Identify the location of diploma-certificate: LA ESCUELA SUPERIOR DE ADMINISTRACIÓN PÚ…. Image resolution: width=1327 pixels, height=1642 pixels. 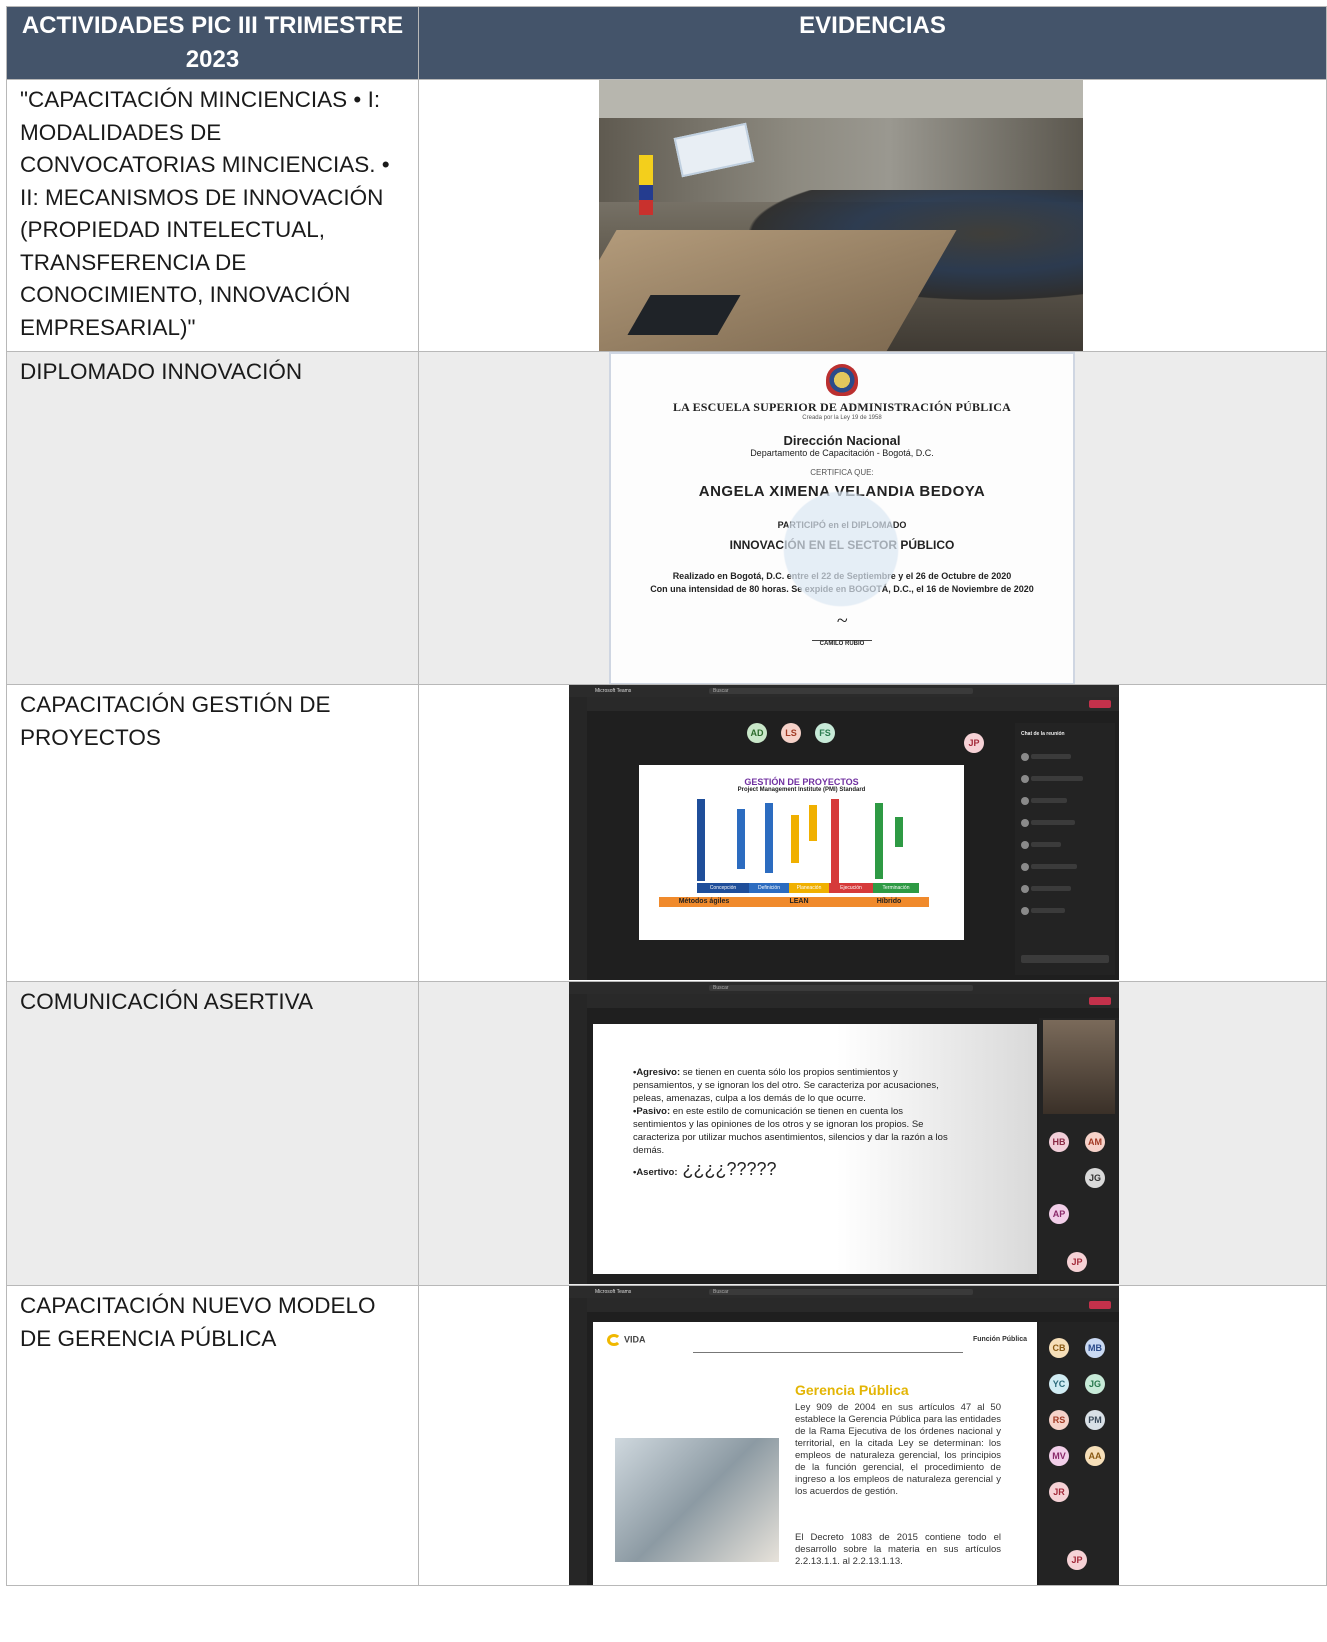
(842, 518).